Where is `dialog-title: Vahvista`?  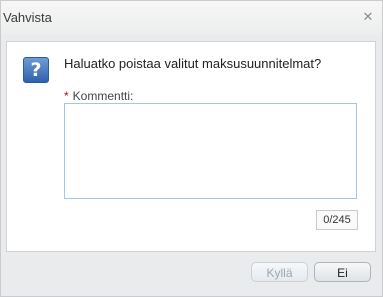
dialog-title: Vahvista is located at coordinates (27, 17).